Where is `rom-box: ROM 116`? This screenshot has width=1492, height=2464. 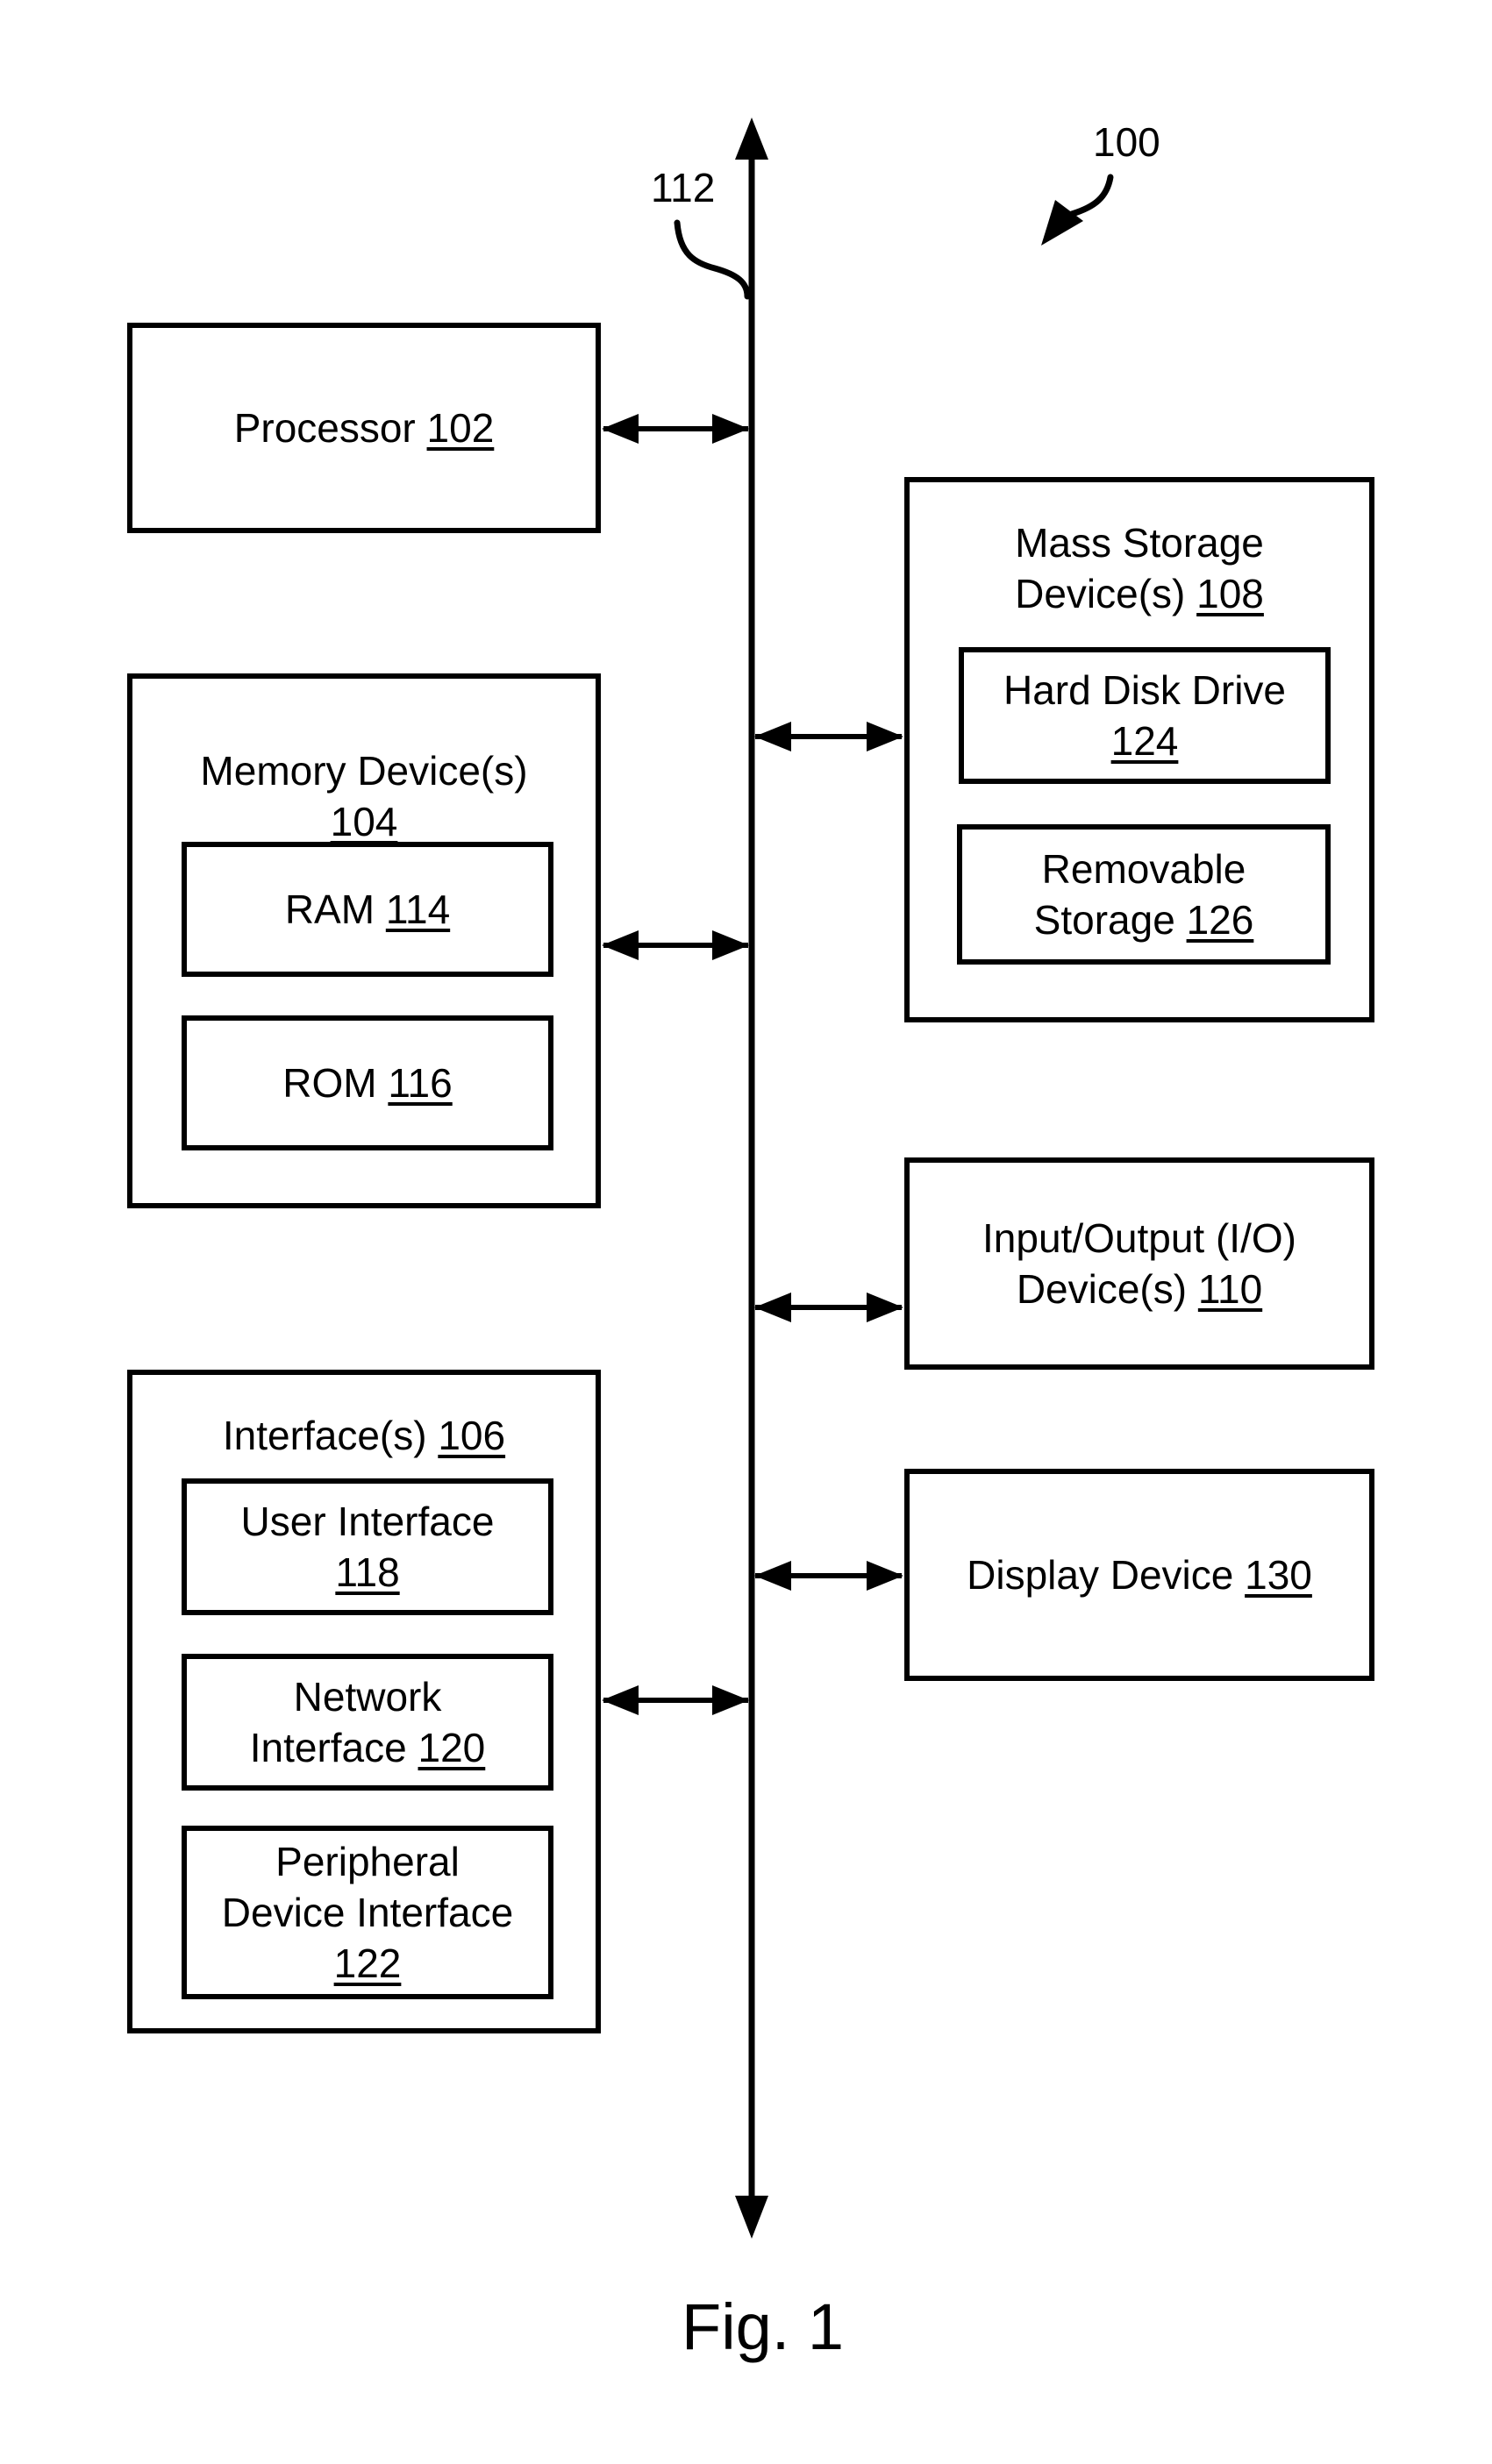 rom-box: ROM 116 is located at coordinates (367, 1082).